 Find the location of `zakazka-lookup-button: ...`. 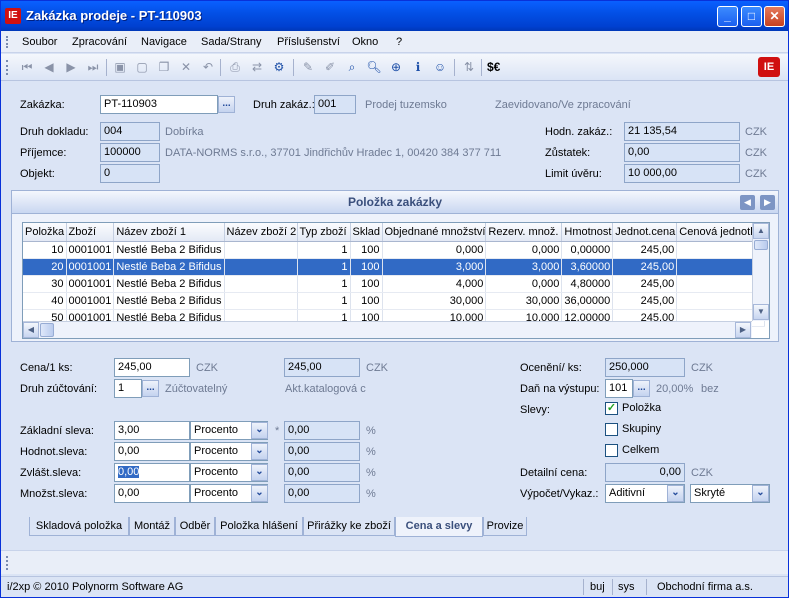

zakazka-lookup-button: ... is located at coordinates (226, 104).